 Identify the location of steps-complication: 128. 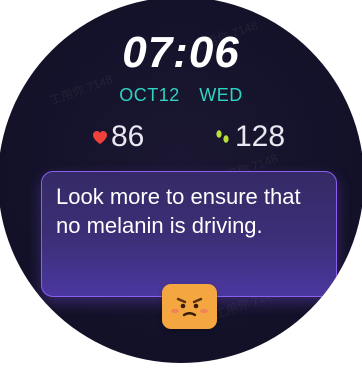
(249, 137).